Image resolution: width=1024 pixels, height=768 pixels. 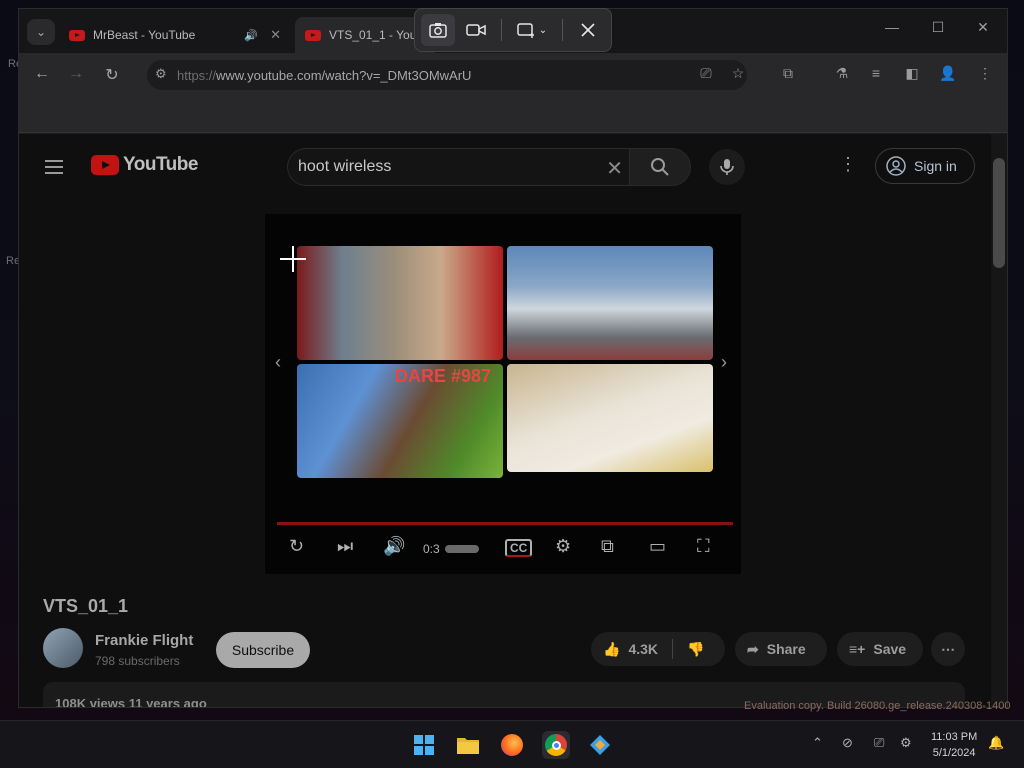 What do you see at coordinates (948, 73) in the screenshot?
I see `profile-icon: 👤` at bounding box center [948, 73].